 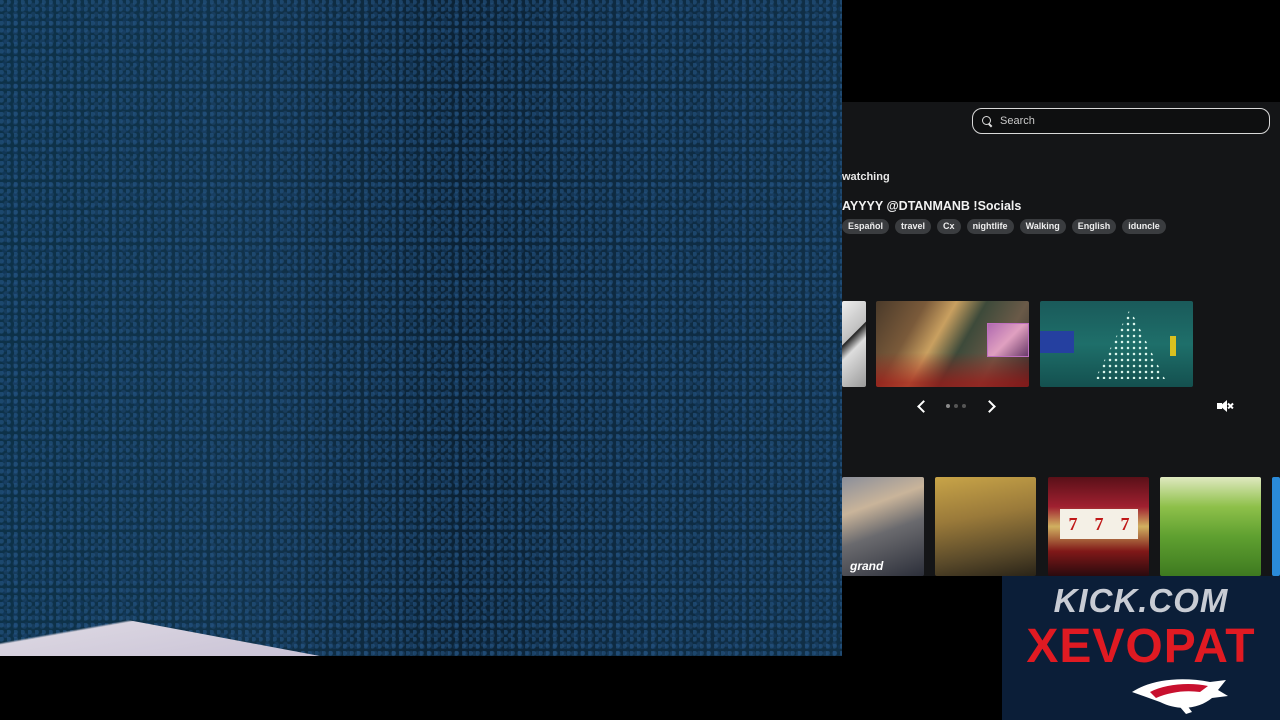 I want to click on slot-reels: 7 7 7, so click(x=1099, y=524).